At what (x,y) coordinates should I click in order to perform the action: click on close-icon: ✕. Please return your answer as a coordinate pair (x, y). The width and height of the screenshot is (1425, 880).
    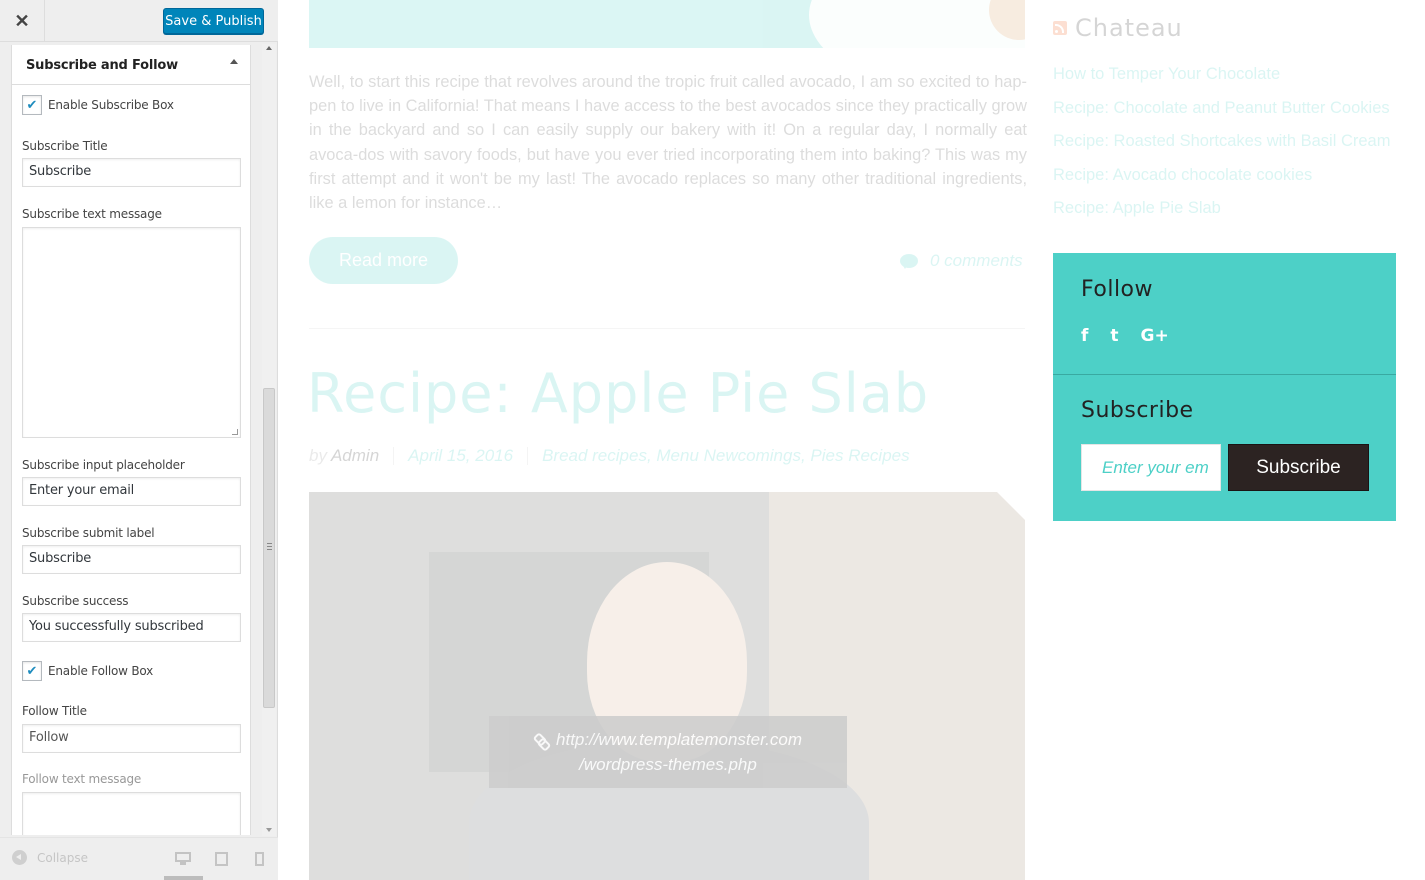
    Looking at the image, I should click on (22, 20).